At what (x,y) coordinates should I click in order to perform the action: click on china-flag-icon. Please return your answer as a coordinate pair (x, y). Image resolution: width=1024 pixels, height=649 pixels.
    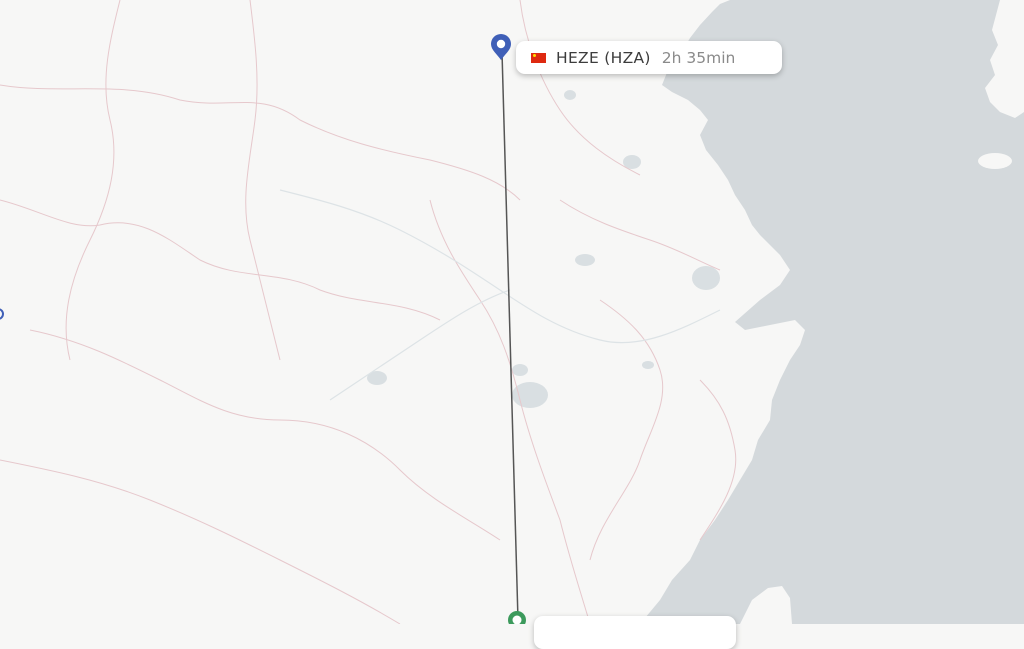
    Looking at the image, I should click on (538, 57).